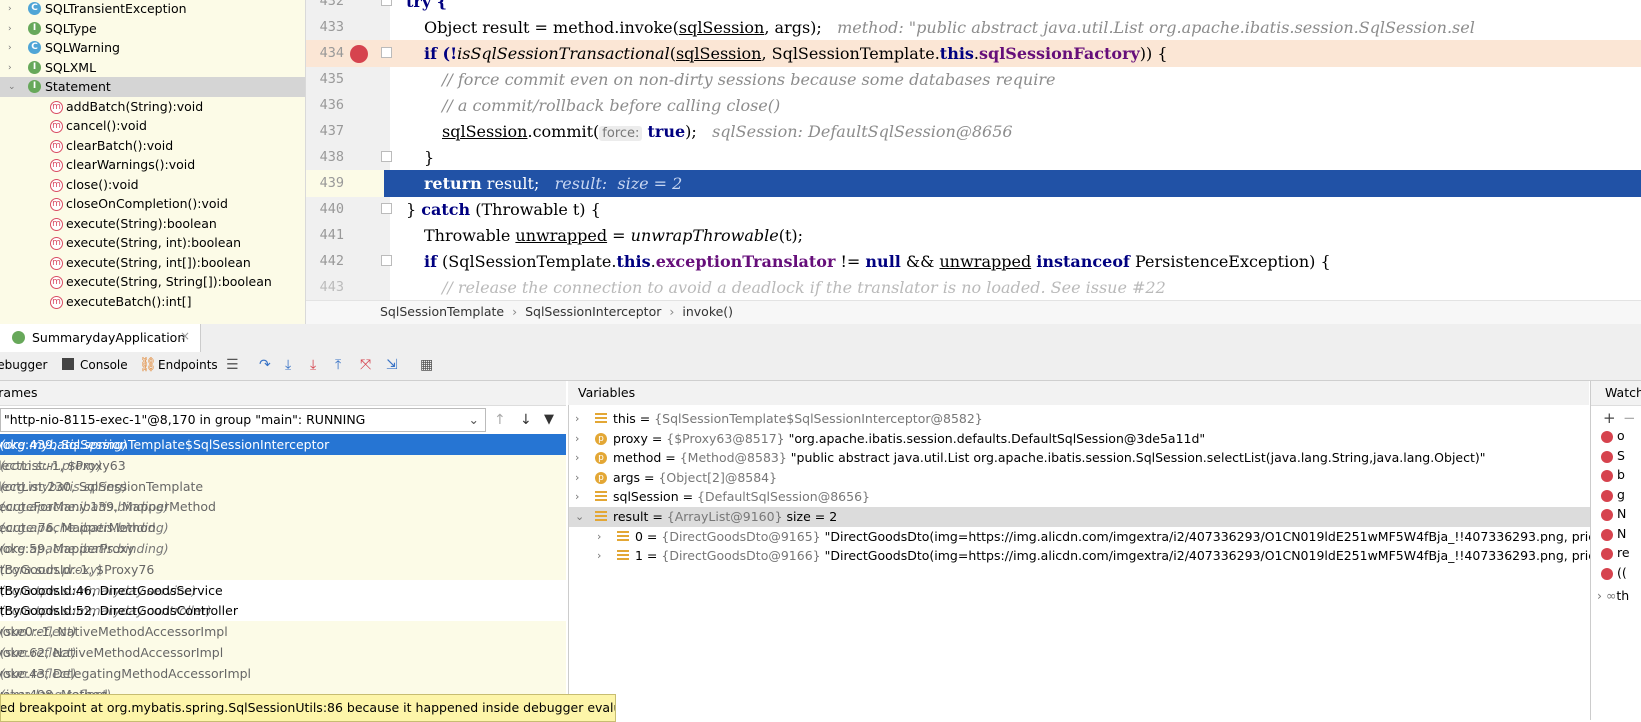  I want to click on tree-item: ⌄ I Statement, so click(152, 87).